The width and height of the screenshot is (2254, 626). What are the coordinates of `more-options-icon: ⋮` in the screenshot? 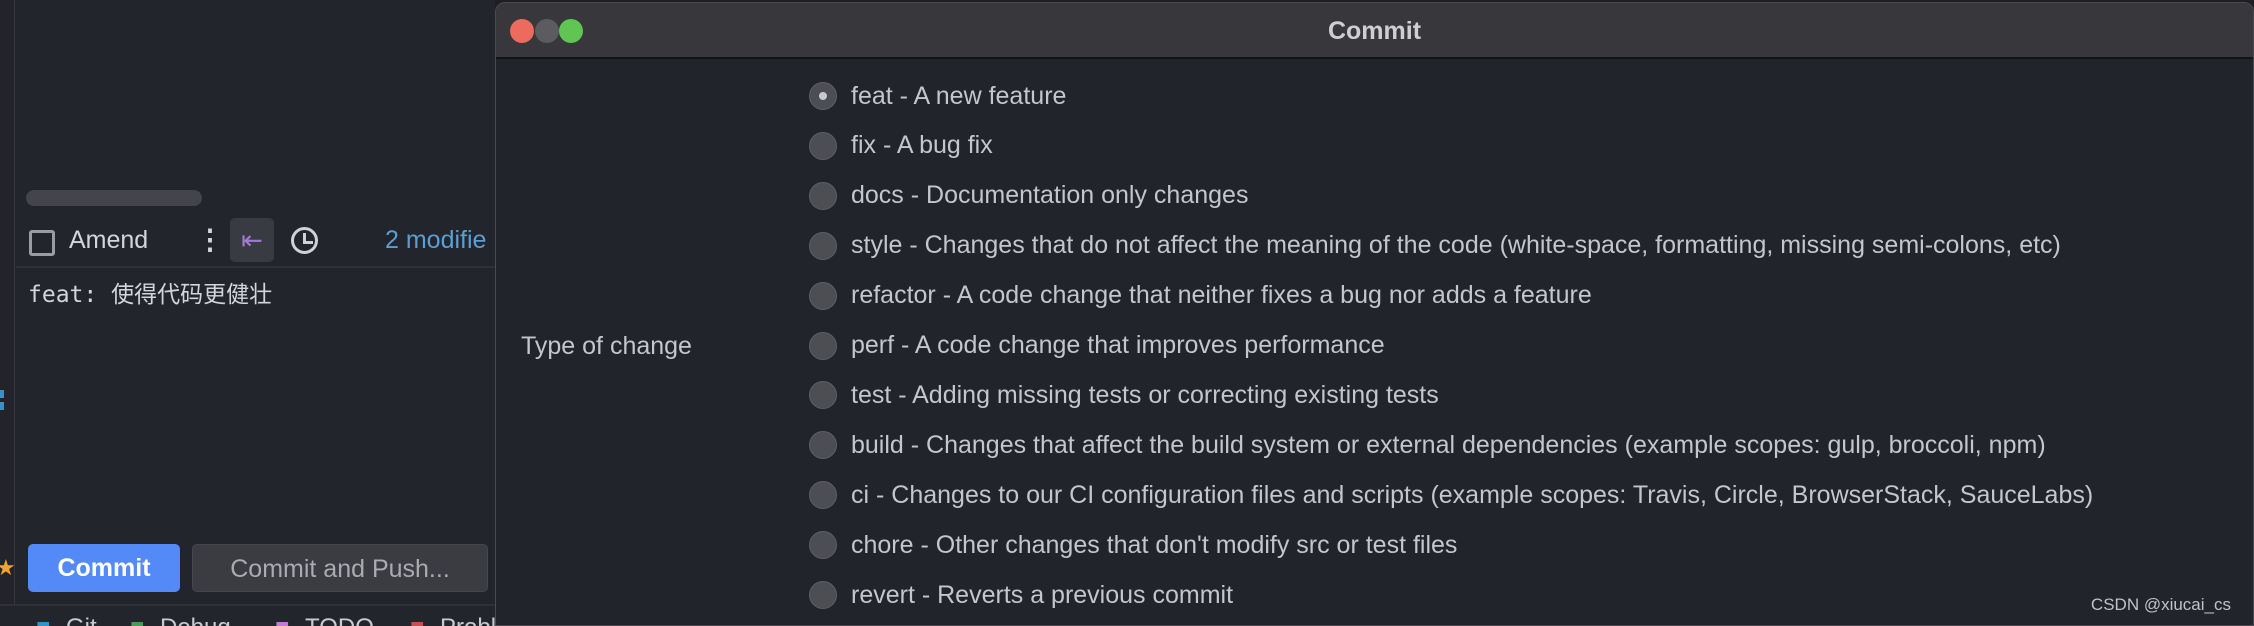 It's located at (210, 239).